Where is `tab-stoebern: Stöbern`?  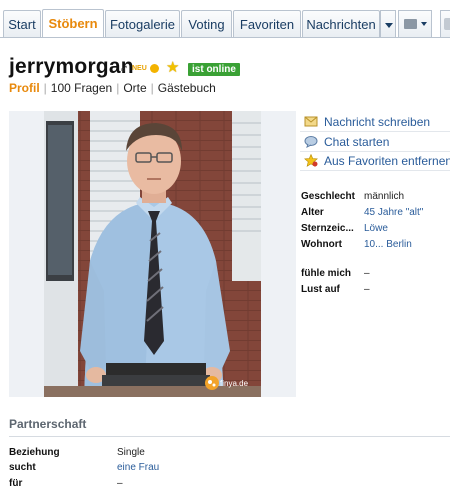 tab-stoebern: Stöbern is located at coordinates (73, 23).